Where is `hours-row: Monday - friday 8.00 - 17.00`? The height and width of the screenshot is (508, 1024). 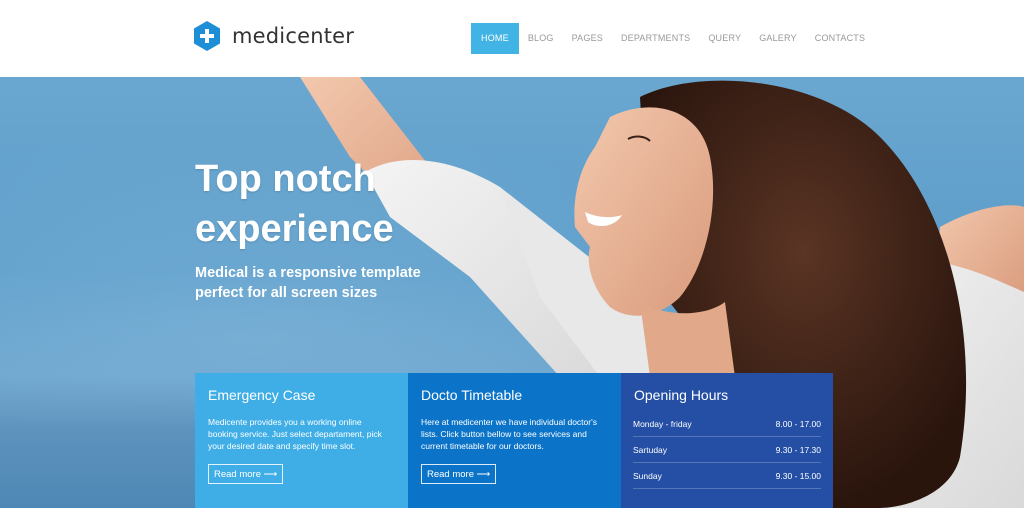
hours-row: Monday - friday 8.00 - 17.00 is located at coordinates (727, 424).